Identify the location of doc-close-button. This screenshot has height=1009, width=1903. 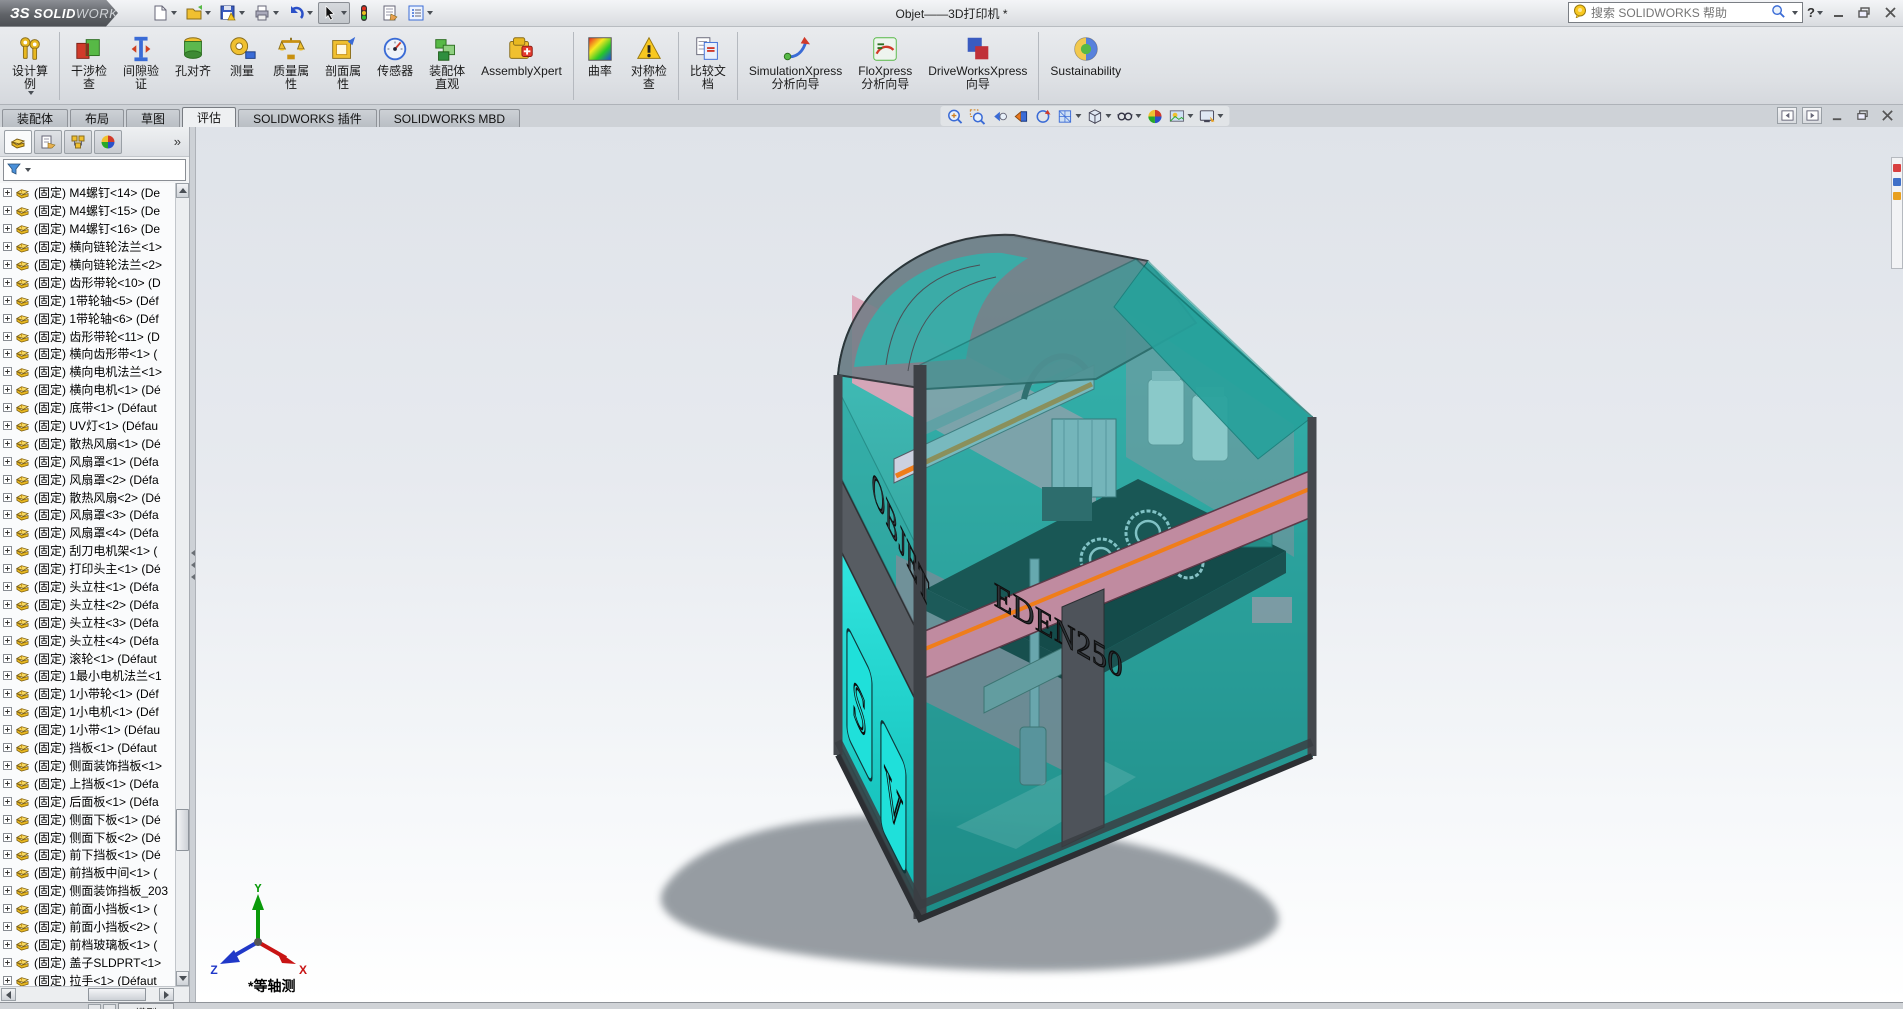
(1887, 115).